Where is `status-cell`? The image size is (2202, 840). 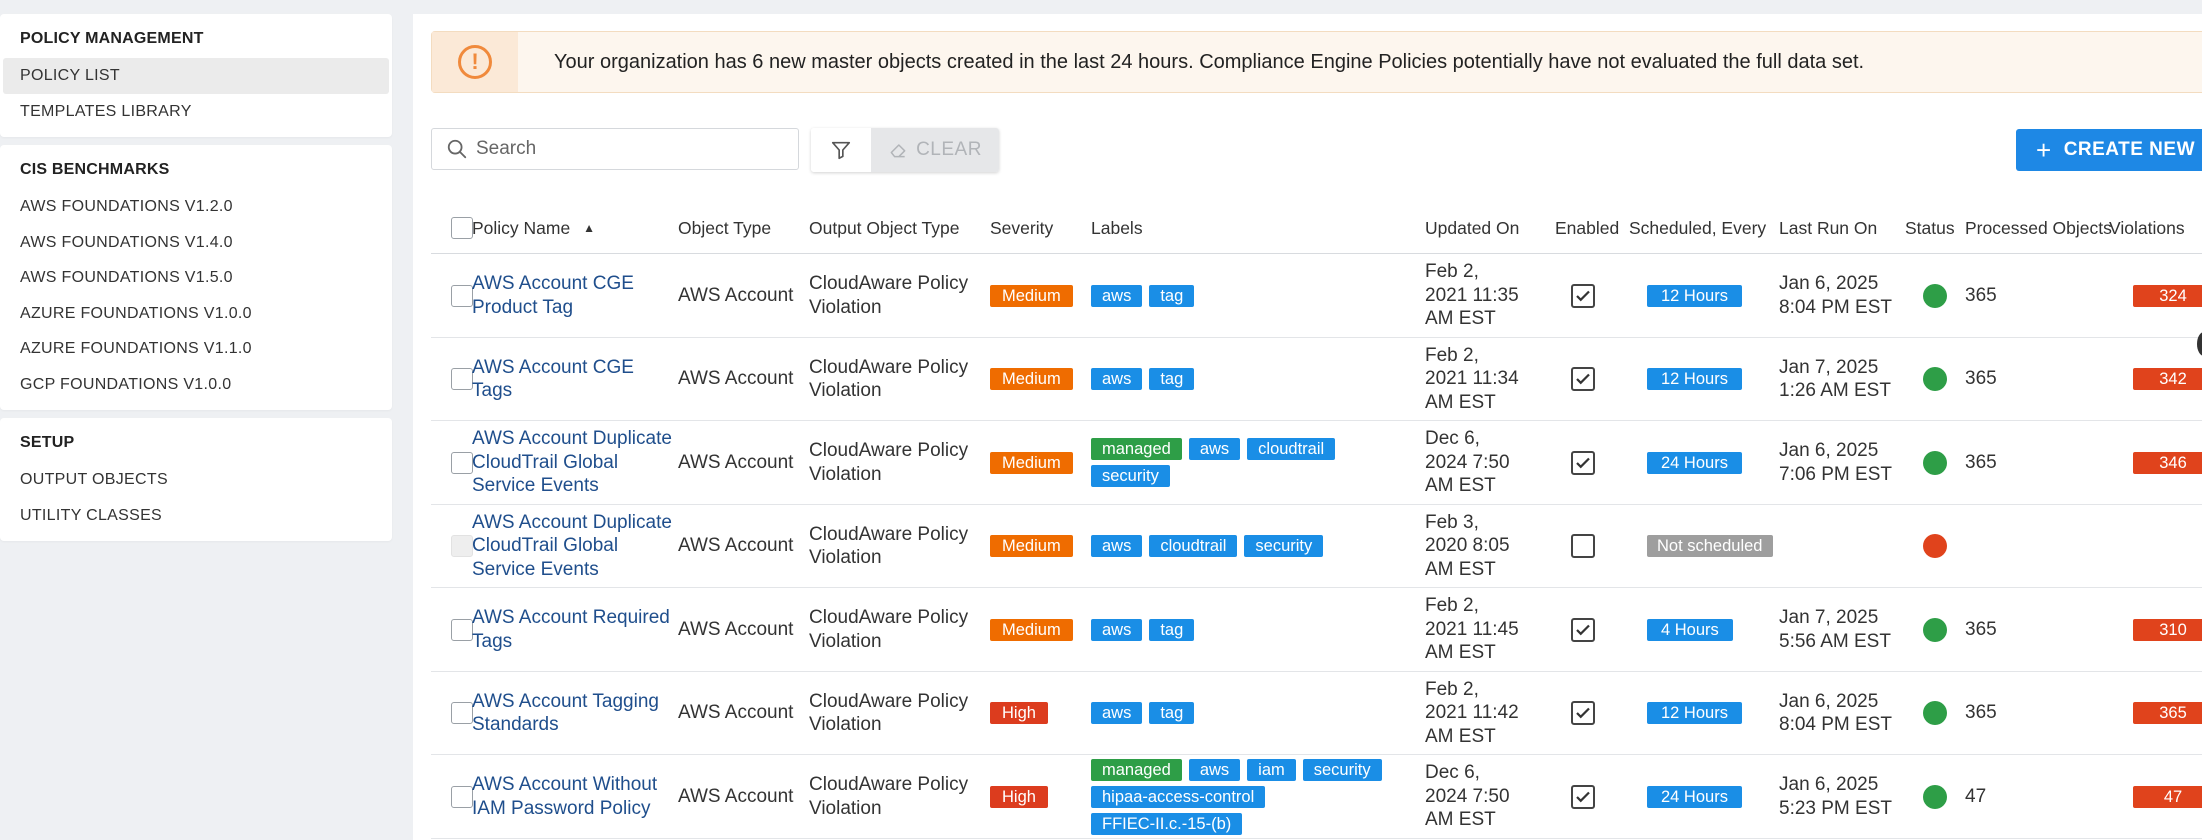
status-cell is located at coordinates (1938, 295).